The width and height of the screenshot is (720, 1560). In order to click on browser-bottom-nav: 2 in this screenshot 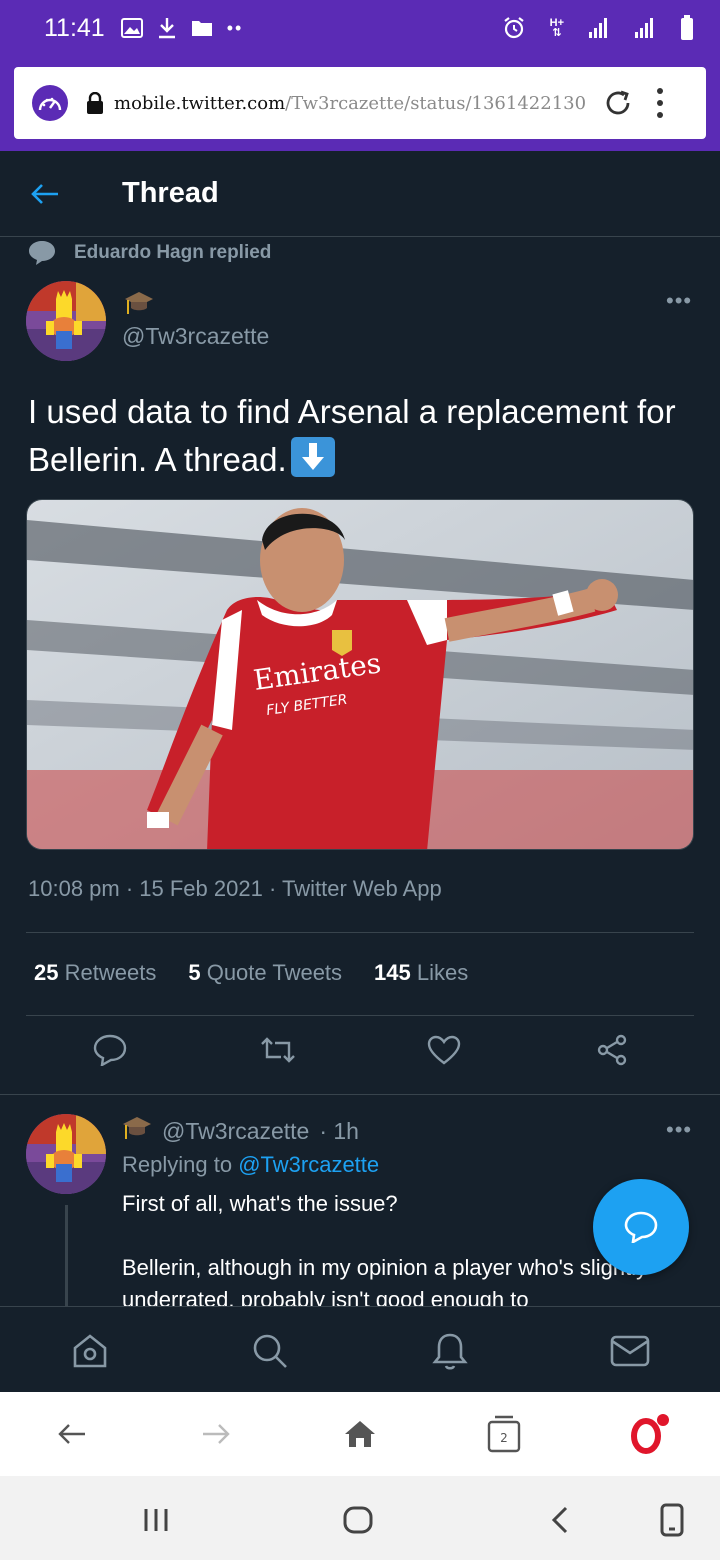, I will do `click(360, 1434)`.